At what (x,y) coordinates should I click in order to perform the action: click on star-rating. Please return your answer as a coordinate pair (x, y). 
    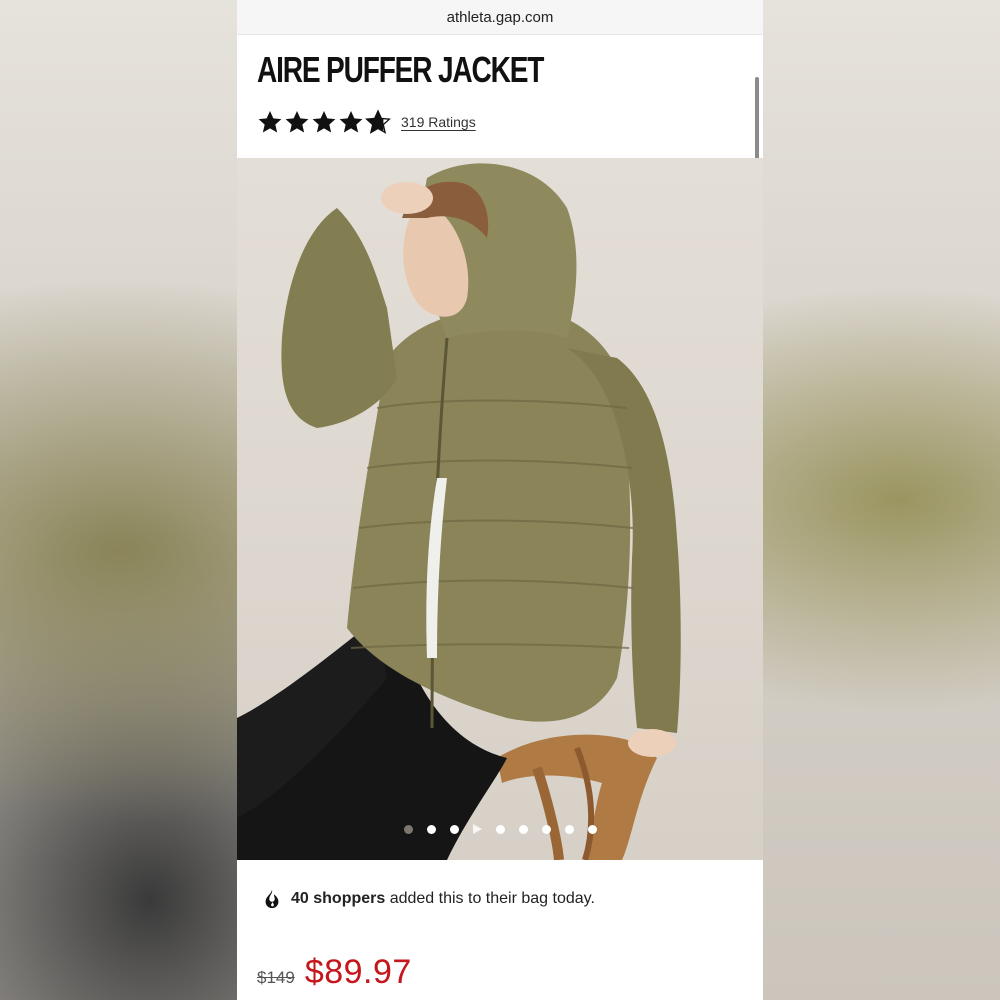
    Looking at the image, I should click on (324, 122).